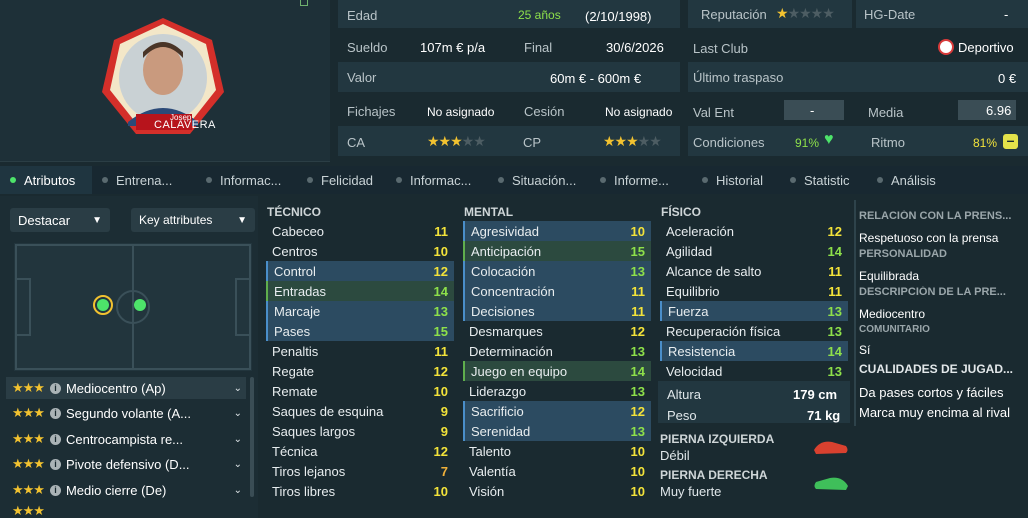 The height and width of the screenshot is (518, 1028). I want to click on attribute-name: Talento, so click(490, 451).